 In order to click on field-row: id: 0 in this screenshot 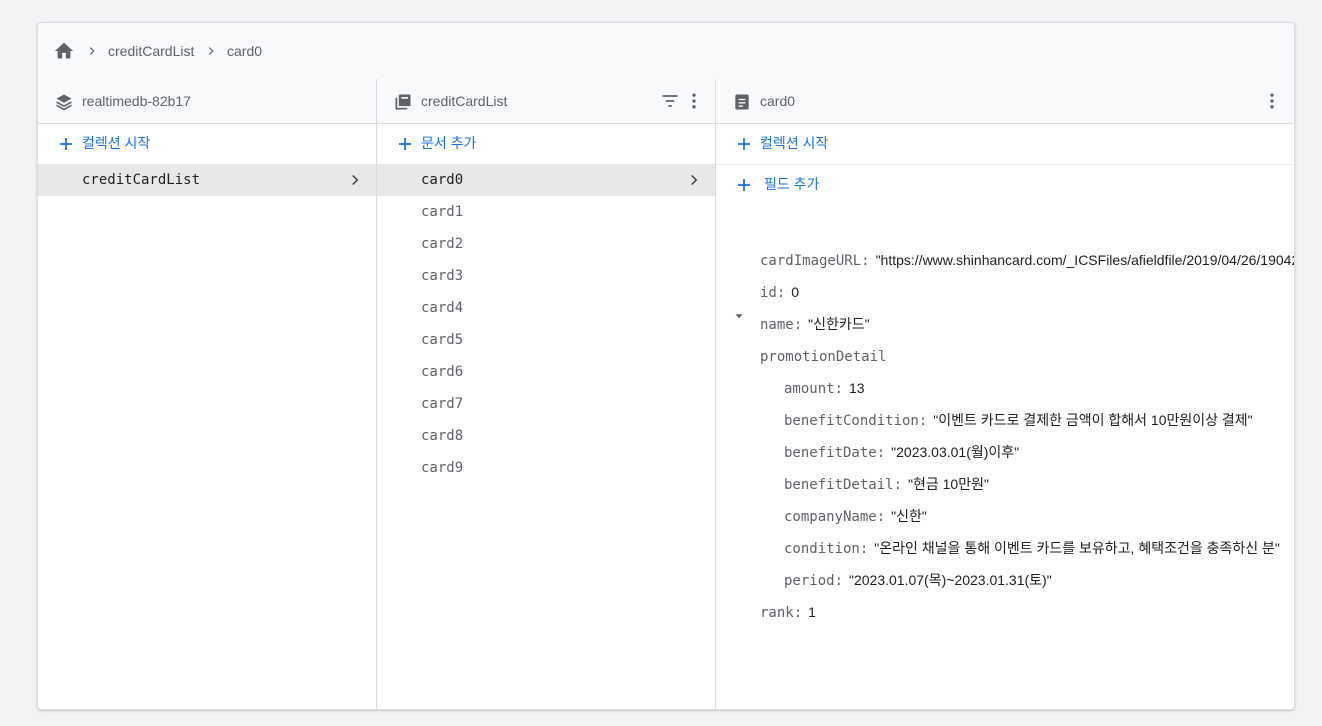, I will do `click(779, 292)`.